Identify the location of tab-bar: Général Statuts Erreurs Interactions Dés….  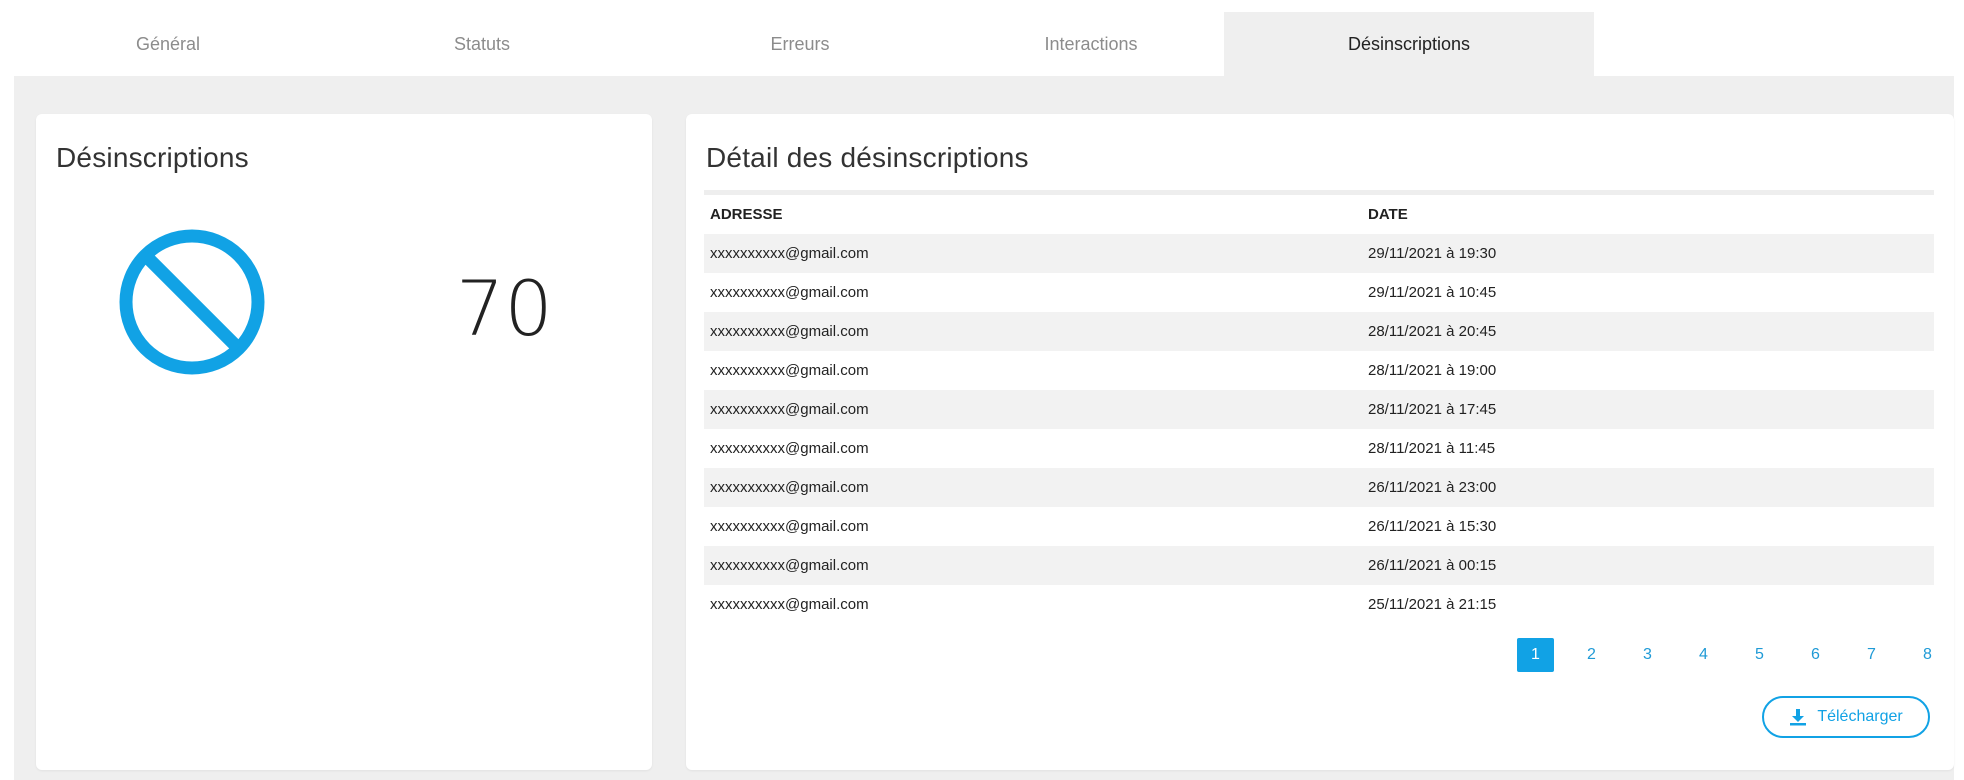
(984, 44).